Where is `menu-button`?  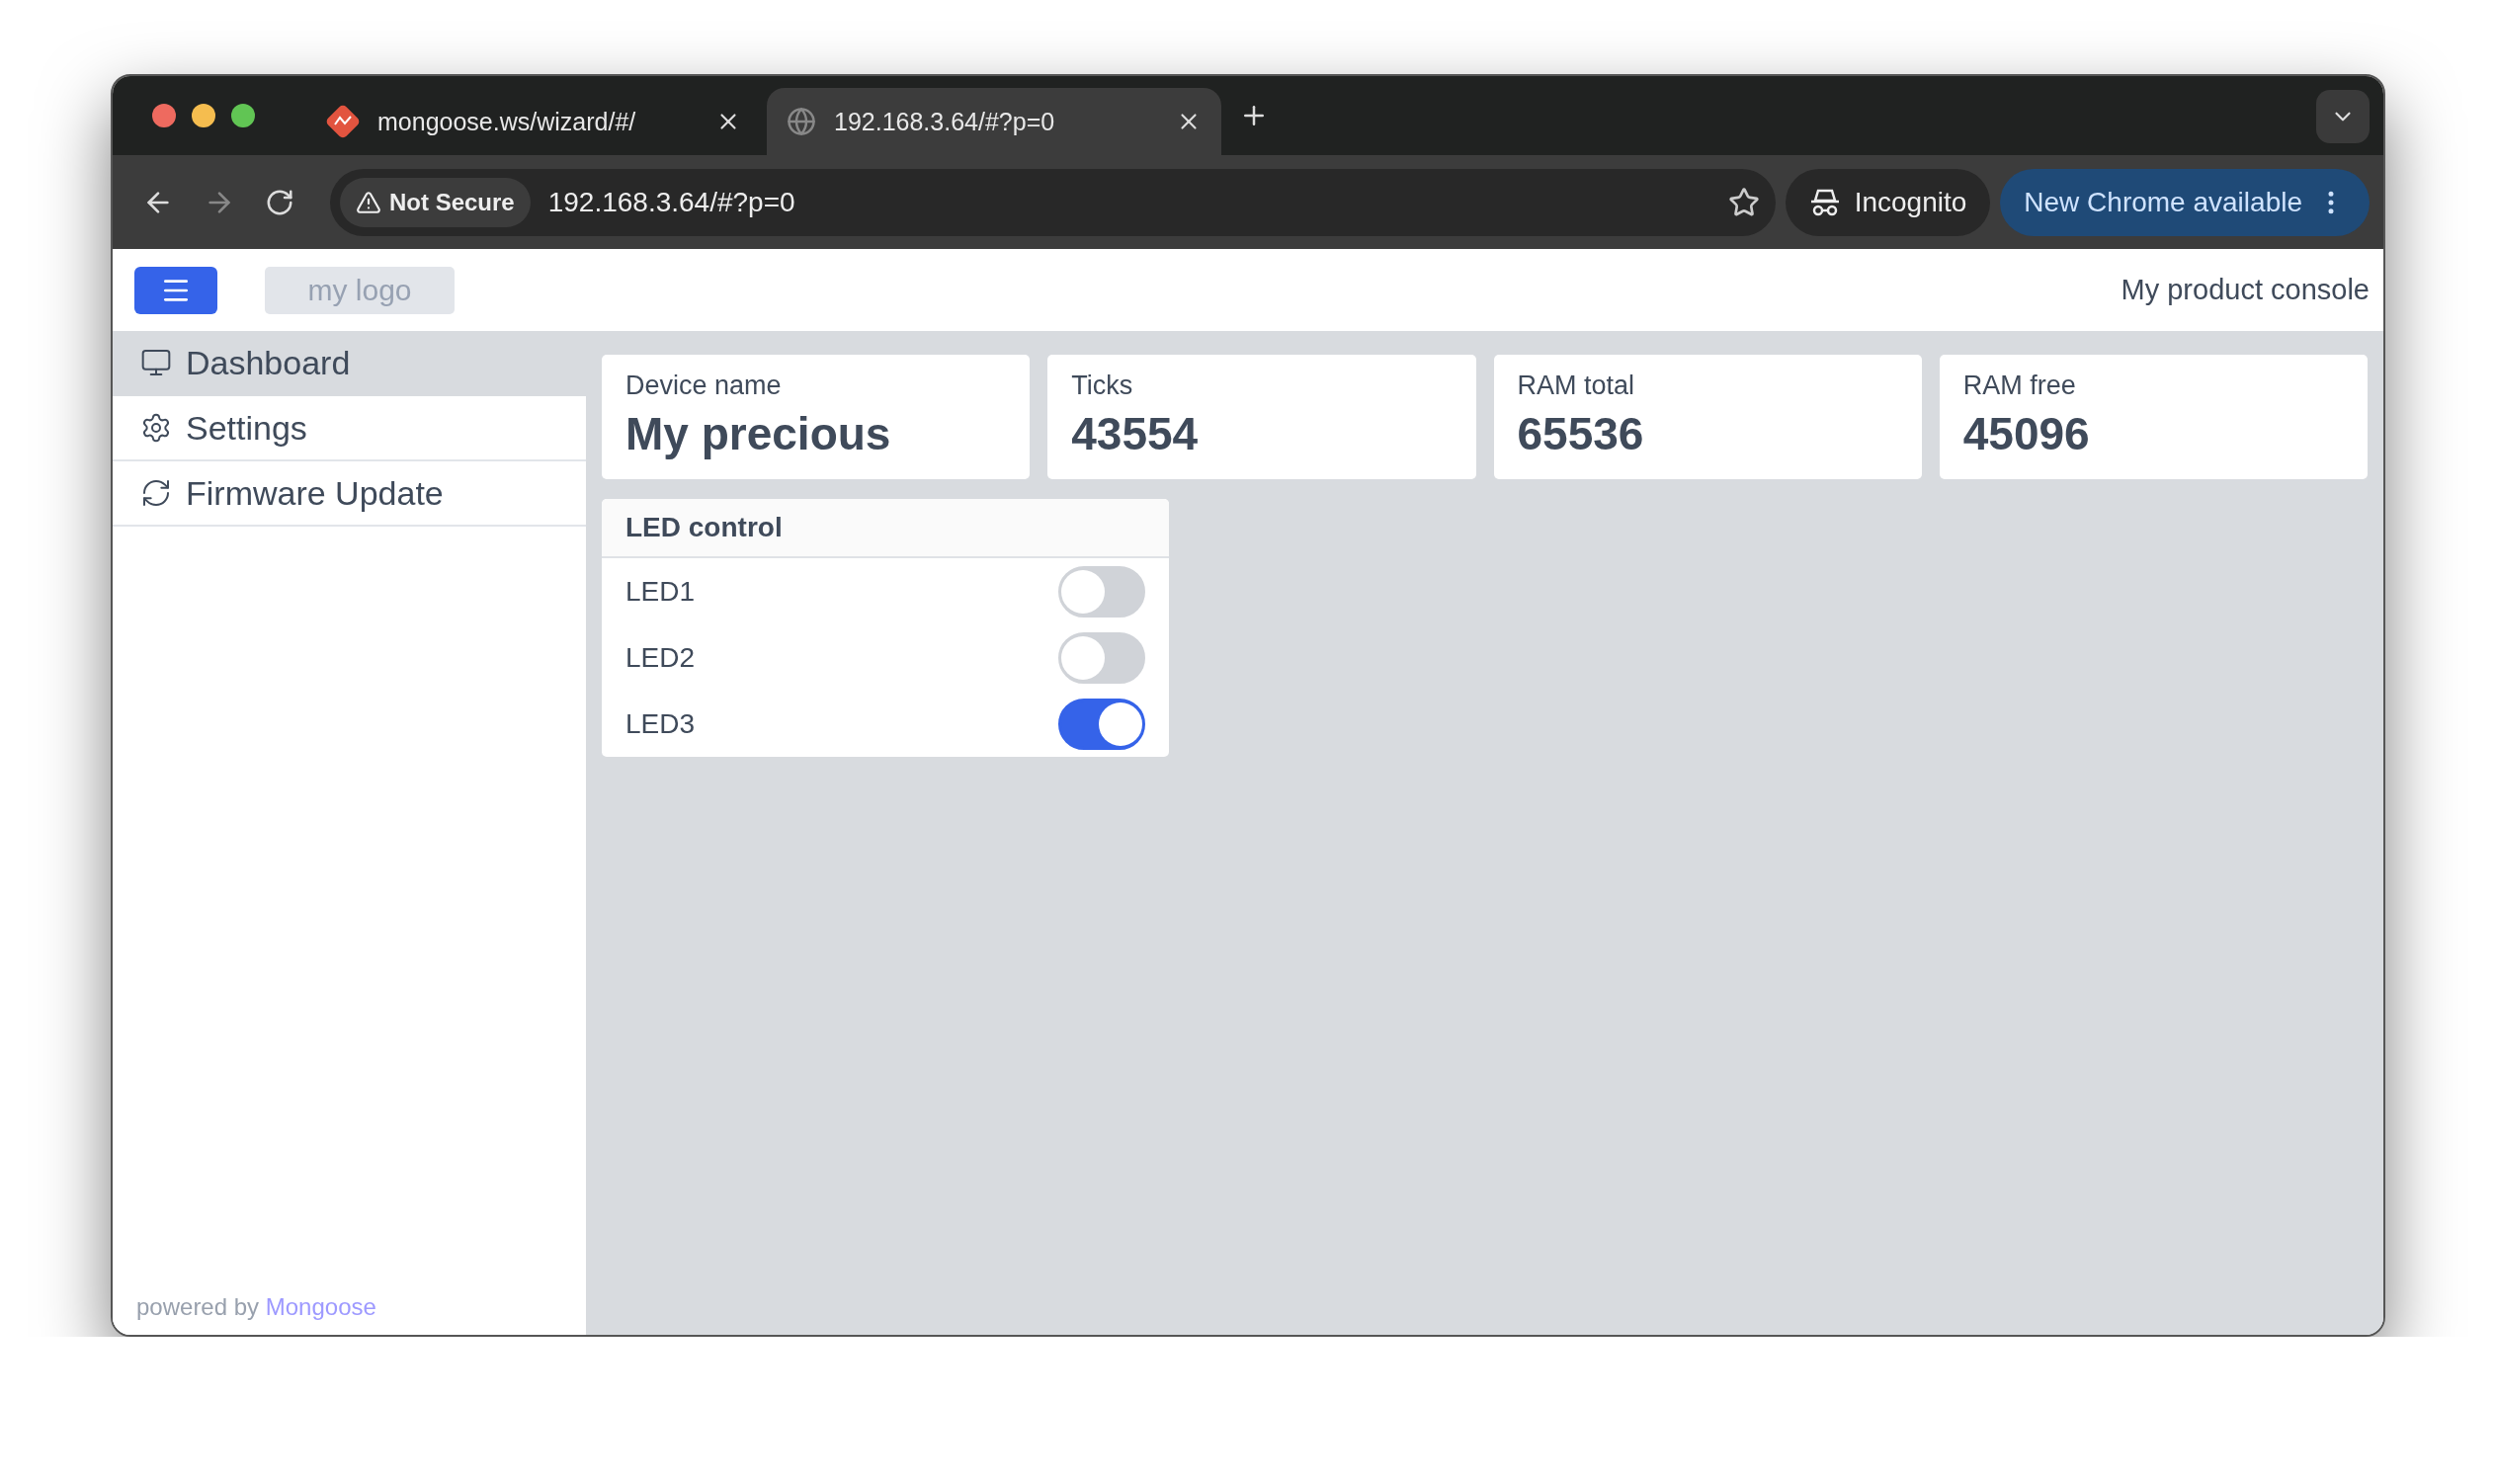 menu-button is located at coordinates (175, 290).